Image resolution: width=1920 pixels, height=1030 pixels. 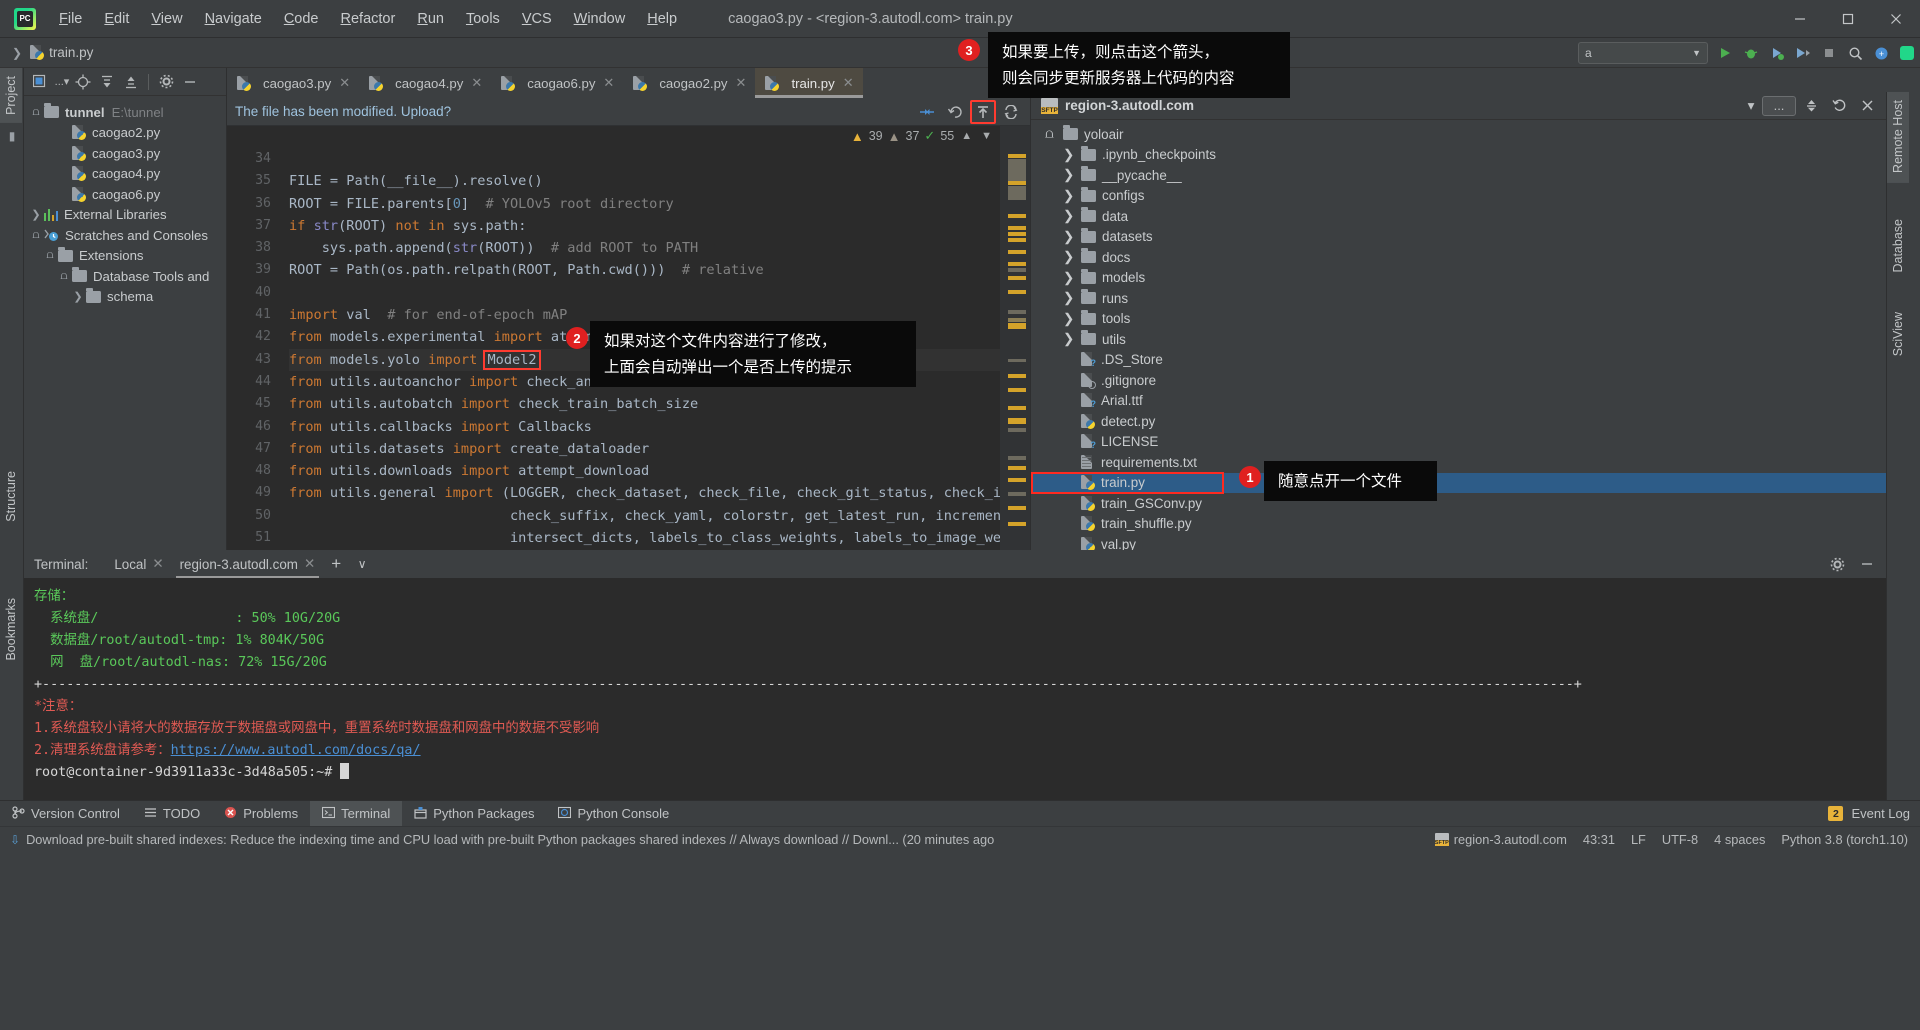 What do you see at coordinates (1680, 839) in the screenshot?
I see `status-encoding: UTF-8` at bounding box center [1680, 839].